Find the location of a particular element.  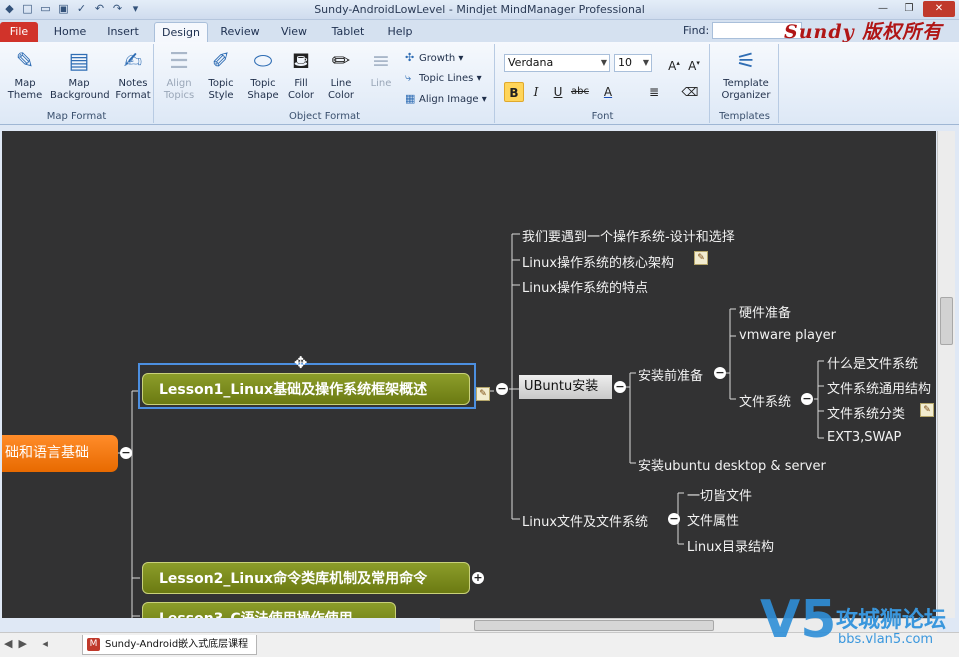

topic-lesson3: Lesson3_C语法使用操作使用 is located at coordinates (269, 610).